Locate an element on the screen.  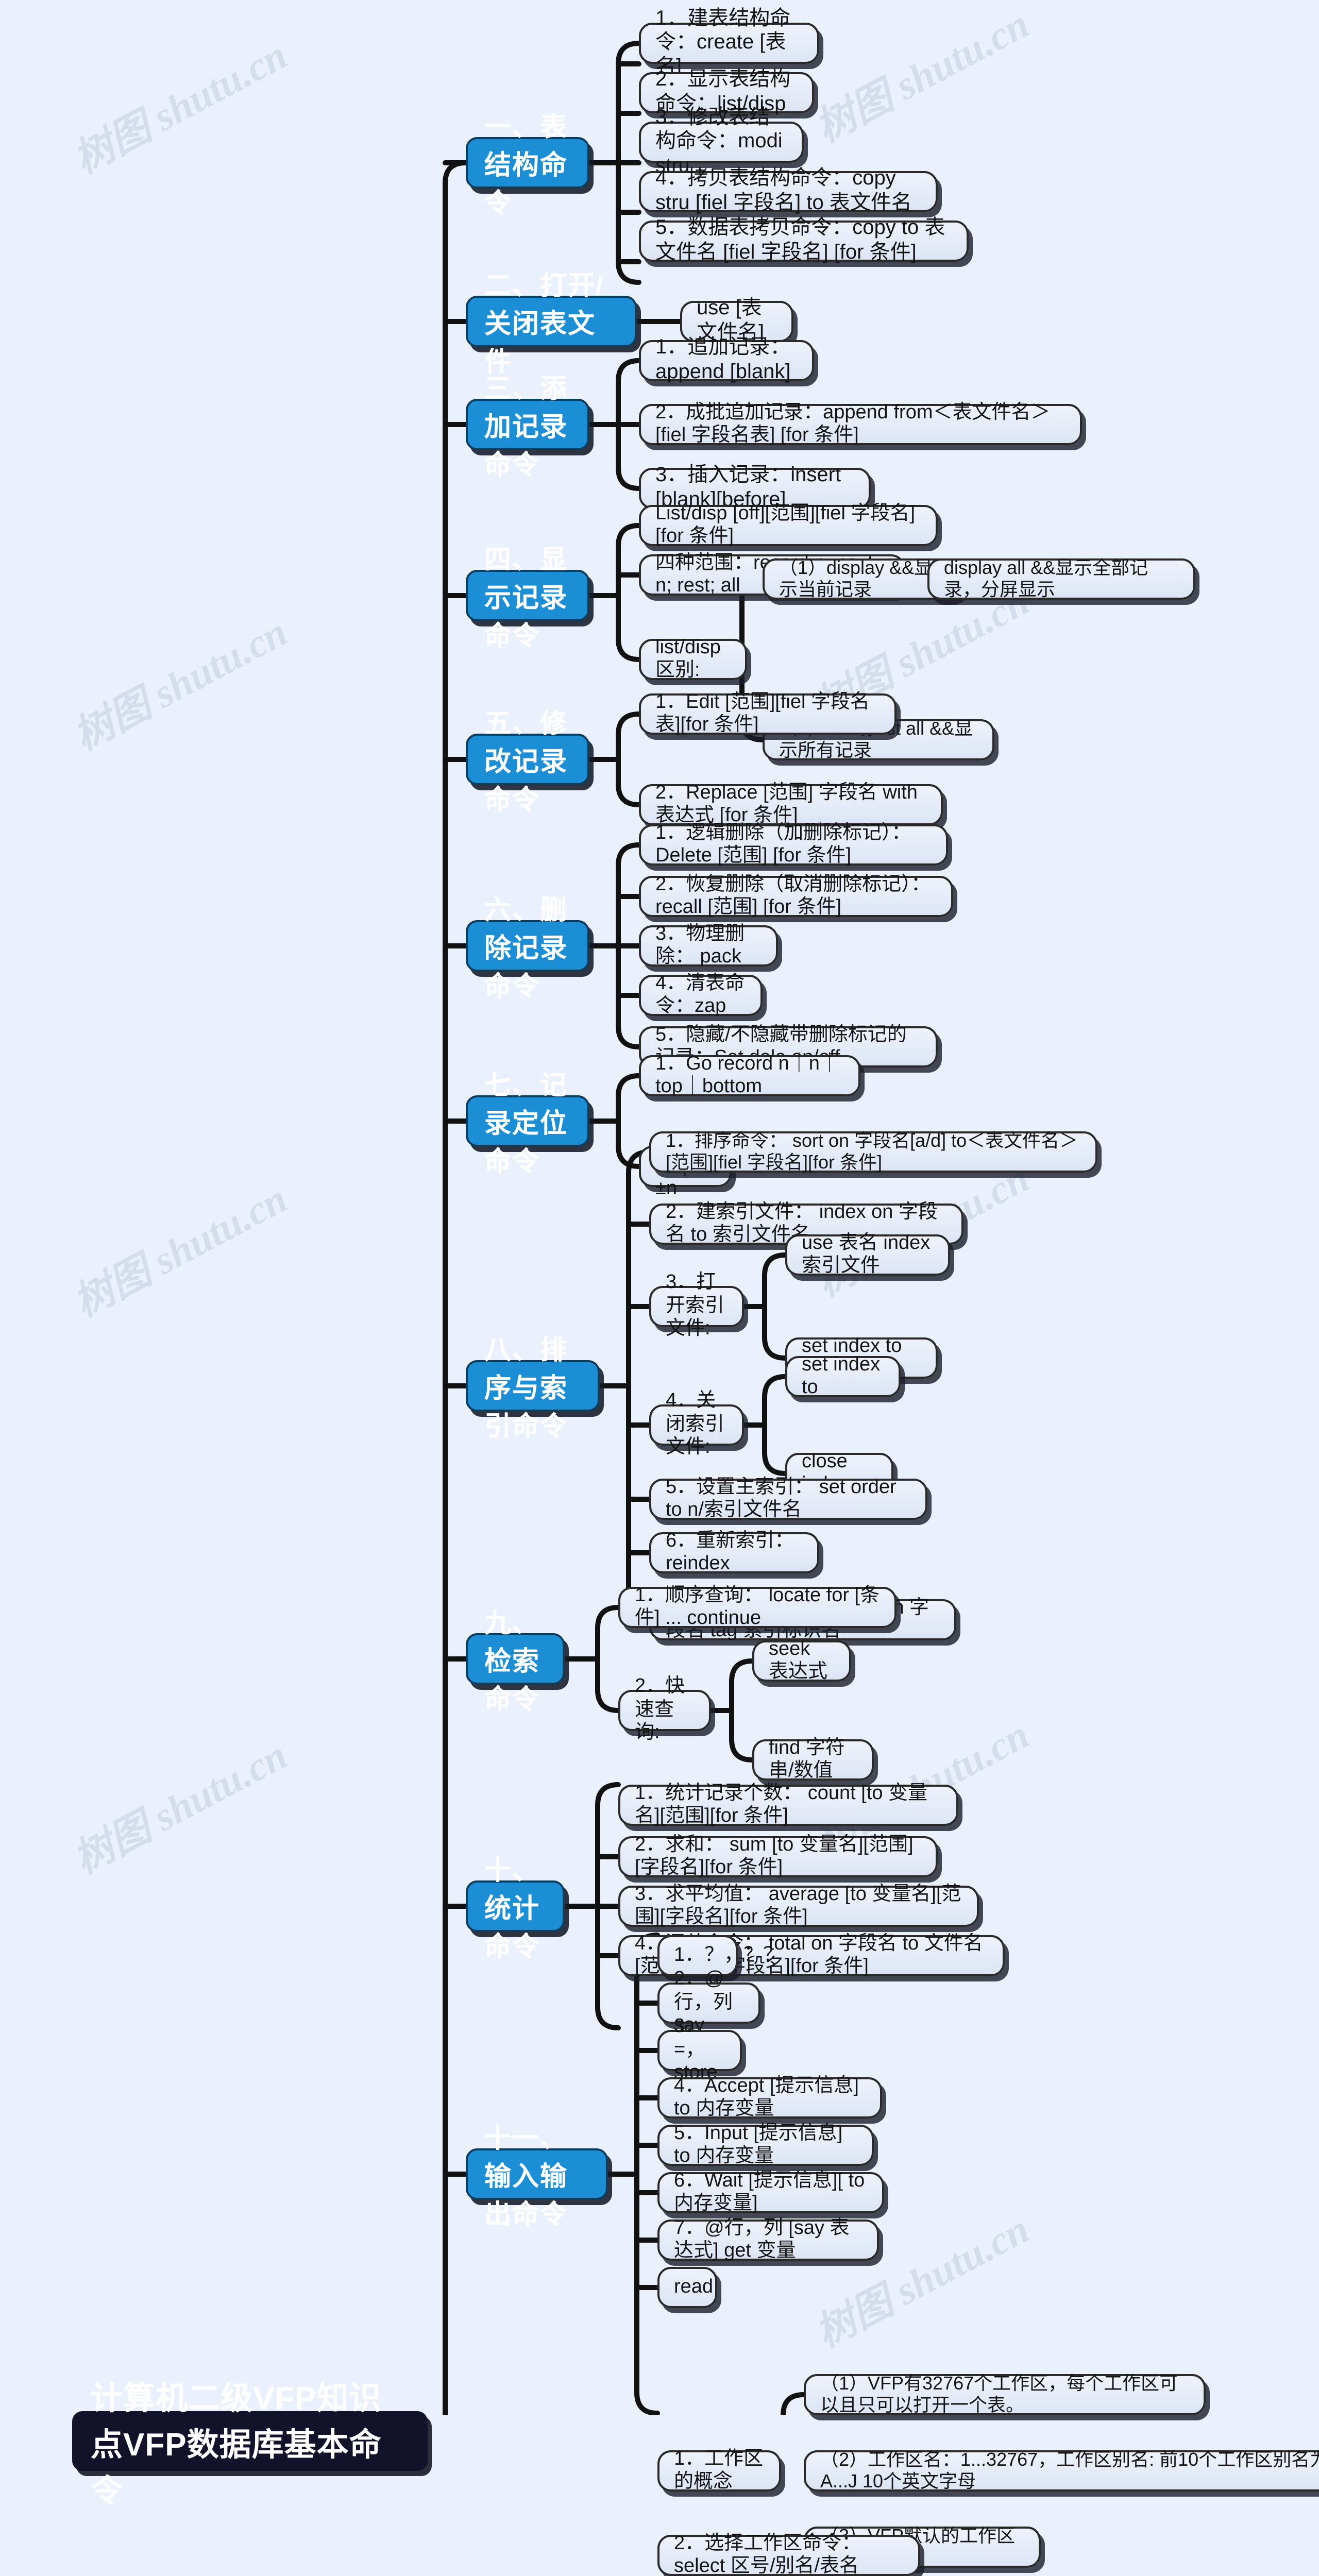
leaf-text: List/disp [off][范围][fiel 字段名][for 条件] is located at coordinates (785, 524).